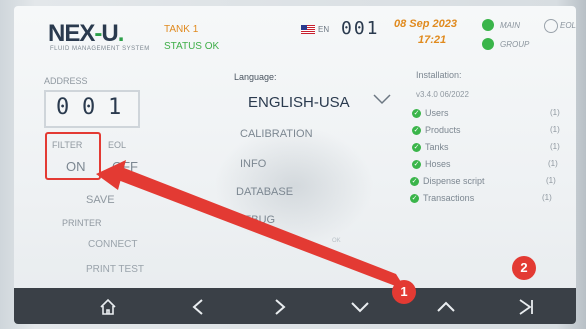  What do you see at coordinates (404, 292) in the screenshot?
I see `annotation-badge-1: 1` at bounding box center [404, 292].